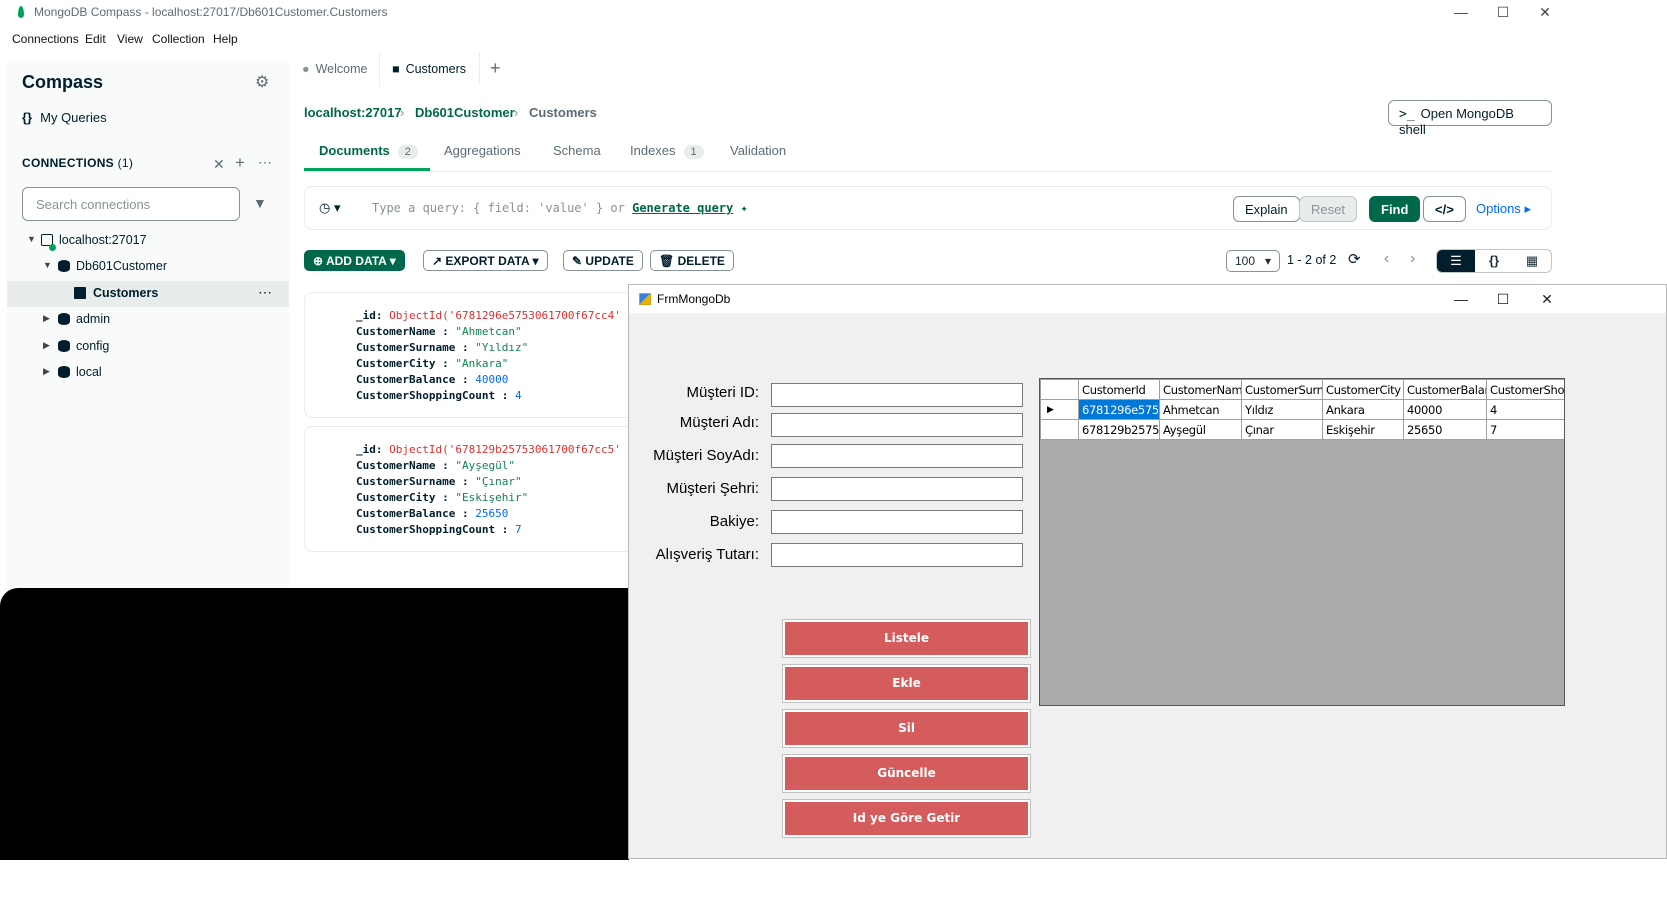 Image resolution: width=1667 pixels, height=915 pixels. I want to click on add-button: Ekle, so click(906, 683).